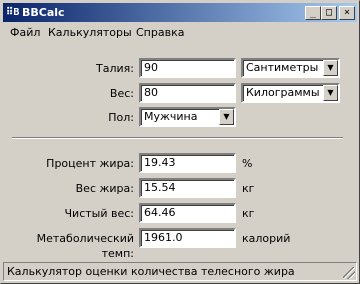 This screenshot has width=360, height=284. What do you see at coordinates (180, 12) in the screenshot?
I see `title-bar: ⠿B BBCalc _ □ ×` at bounding box center [180, 12].